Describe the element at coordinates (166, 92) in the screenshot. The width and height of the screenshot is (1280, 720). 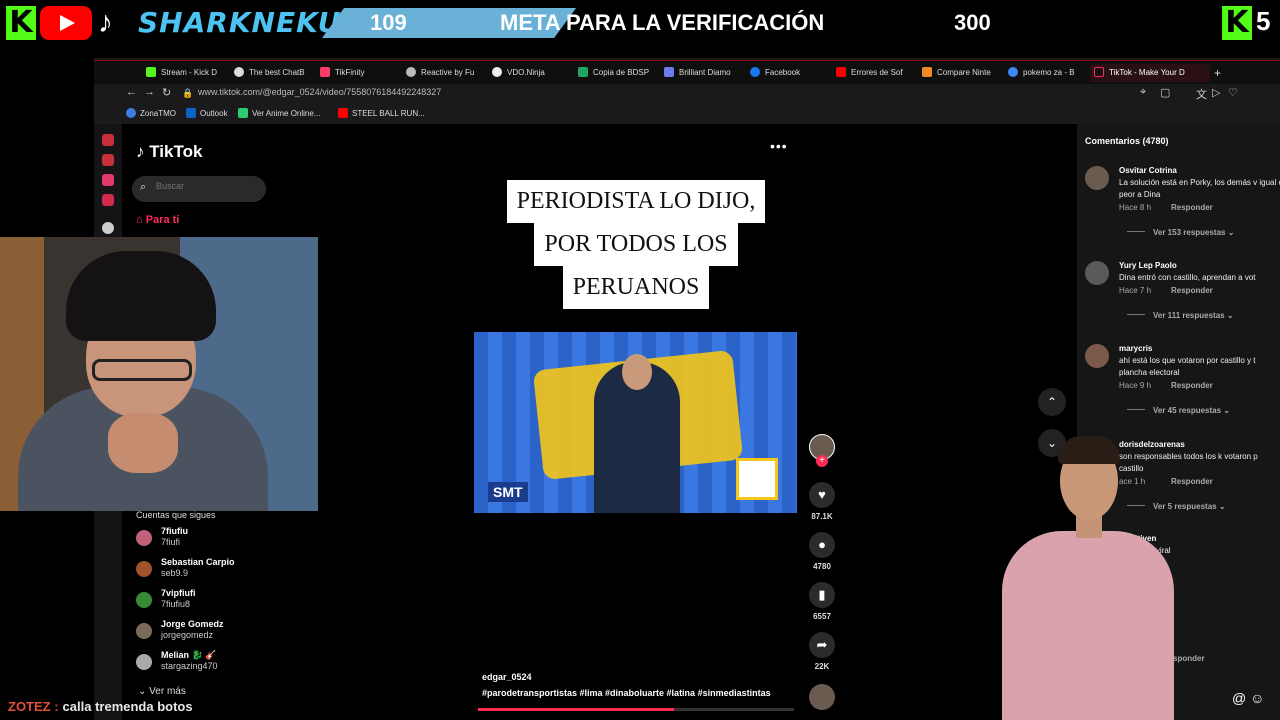
I see `reload-icon: ↻` at that location.